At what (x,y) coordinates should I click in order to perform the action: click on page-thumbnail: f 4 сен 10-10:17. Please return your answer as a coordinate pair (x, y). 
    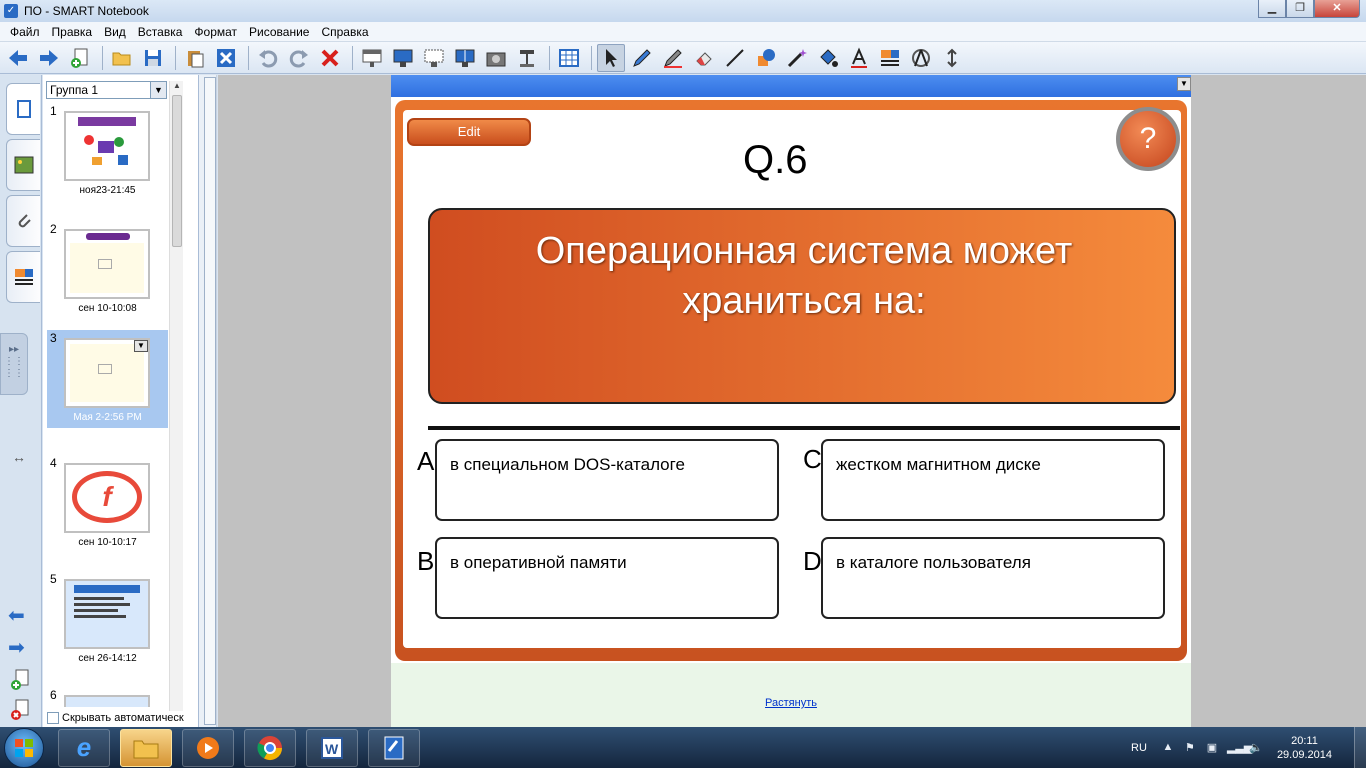
    Looking at the image, I should click on (107, 504).